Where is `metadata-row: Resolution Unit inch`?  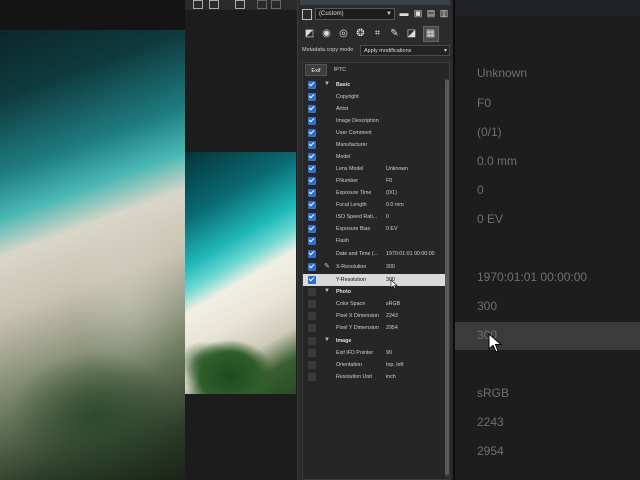 metadata-row: Resolution Unit inch is located at coordinates (374, 377).